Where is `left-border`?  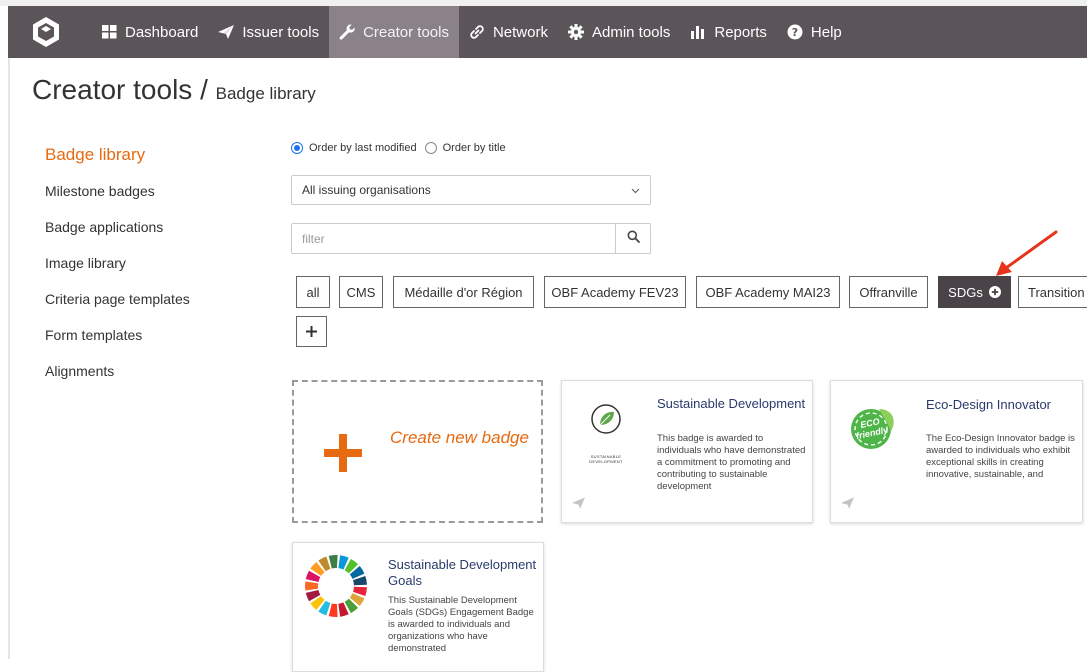 left-border is located at coordinates (9, 358).